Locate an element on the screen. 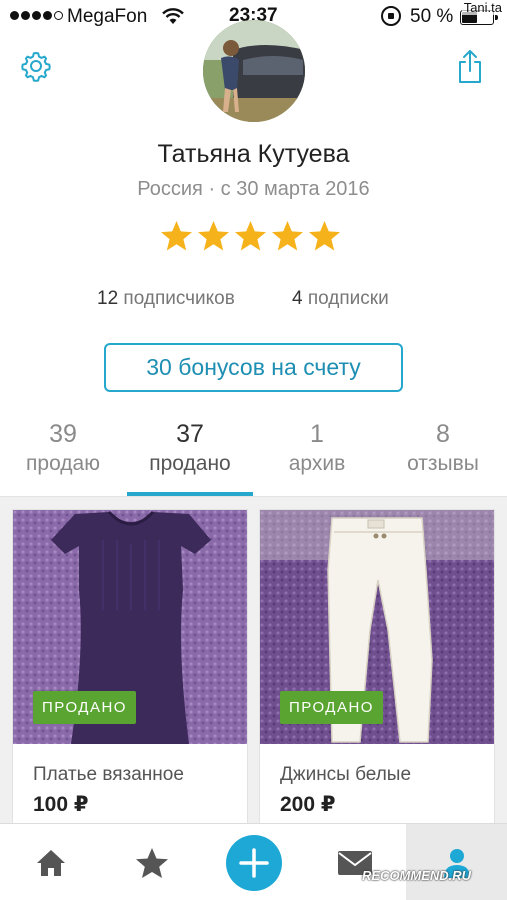 The width and height of the screenshot is (507, 900). tab-count: 8 is located at coordinates (443, 434).